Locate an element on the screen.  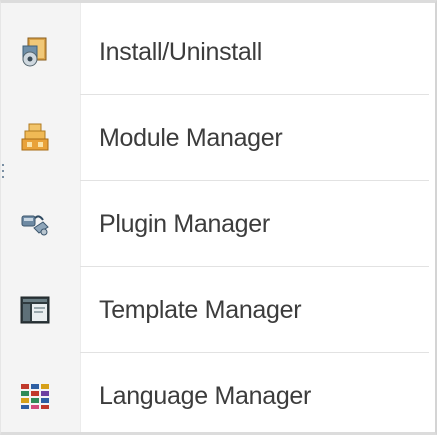
install-box-icon is located at coordinates (35, 52).